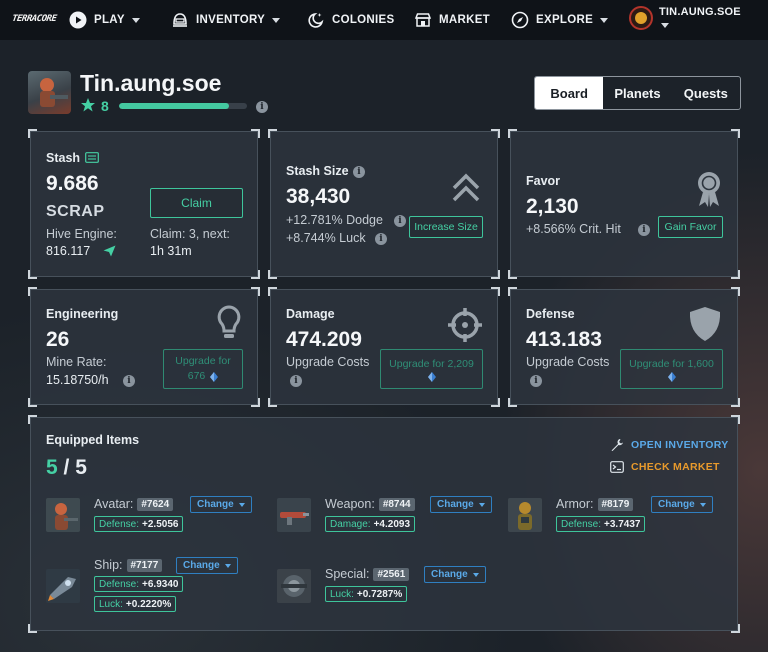  Describe the element at coordinates (685, 20) in the screenshot. I see `nav-user-menu: TIN.AUNG.SOE` at that location.